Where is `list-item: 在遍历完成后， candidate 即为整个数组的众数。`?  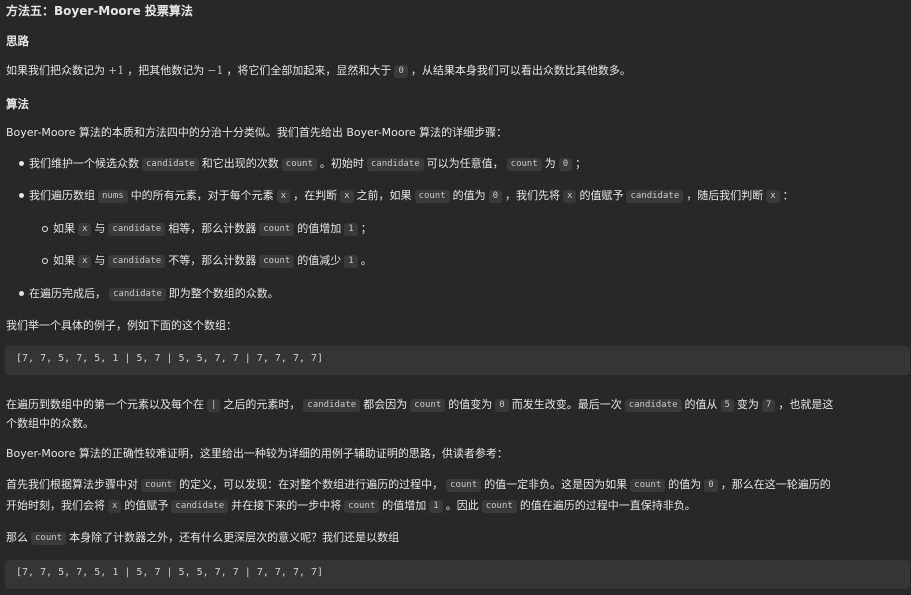 list-item: 在遍历完成后， candidate 即为整个数组的众数。 is located at coordinates (154, 294).